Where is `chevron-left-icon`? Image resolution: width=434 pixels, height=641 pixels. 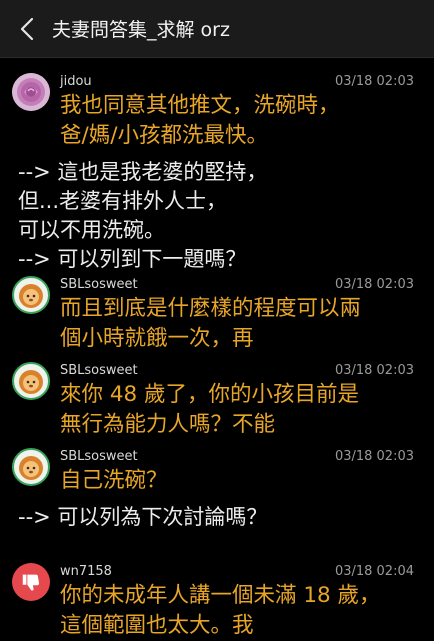 chevron-left-icon is located at coordinates (27, 29).